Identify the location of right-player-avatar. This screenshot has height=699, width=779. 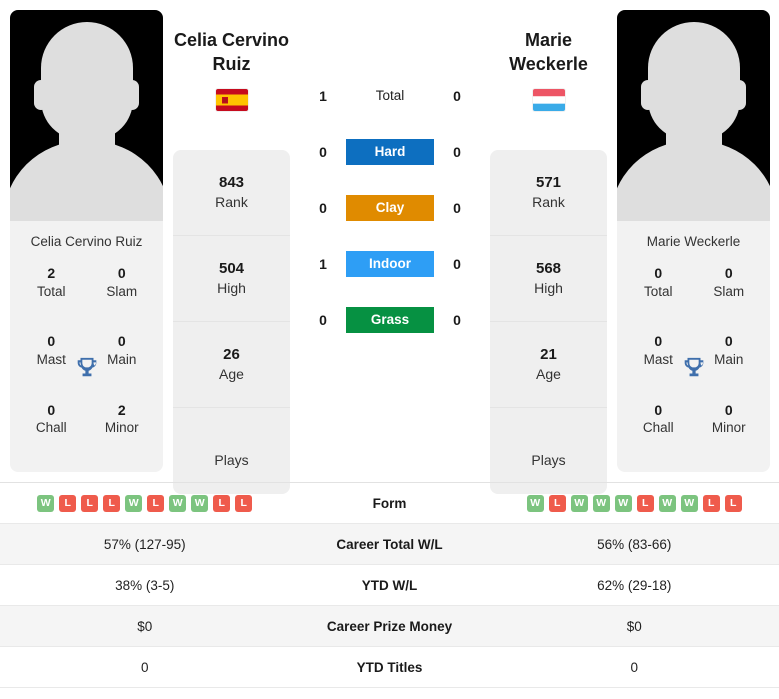
(693, 115).